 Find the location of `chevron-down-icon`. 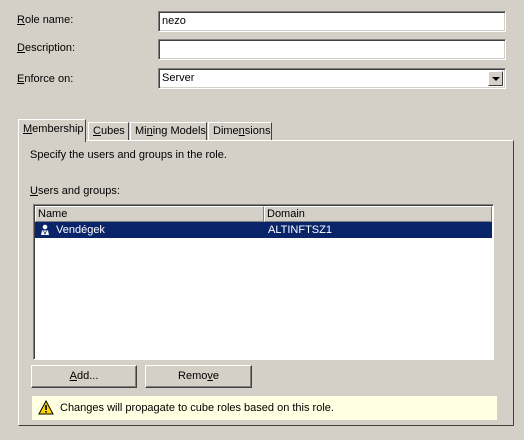

chevron-down-icon is located at coordinates (495, 78).